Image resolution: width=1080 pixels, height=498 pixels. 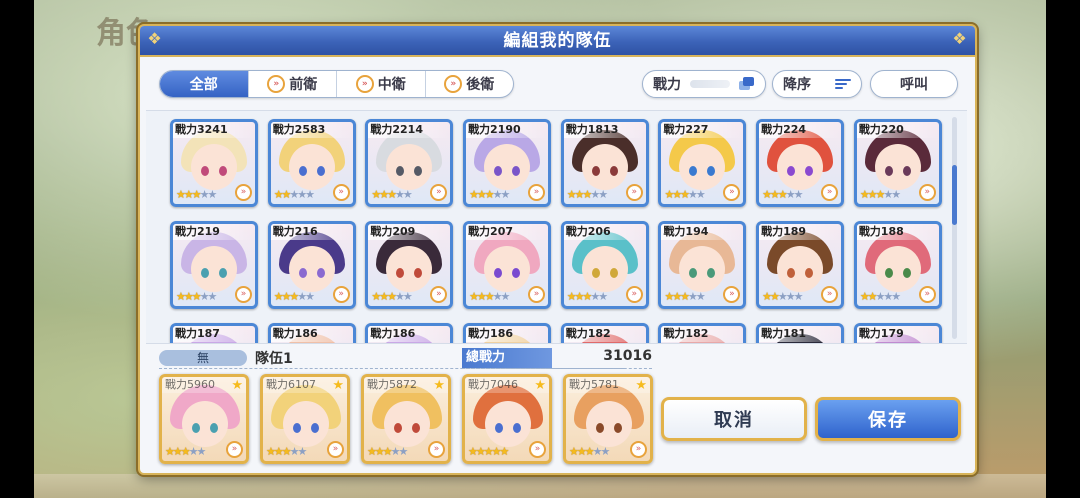 I want to click on character-power: 戰力189, so click(x=800, y=232).